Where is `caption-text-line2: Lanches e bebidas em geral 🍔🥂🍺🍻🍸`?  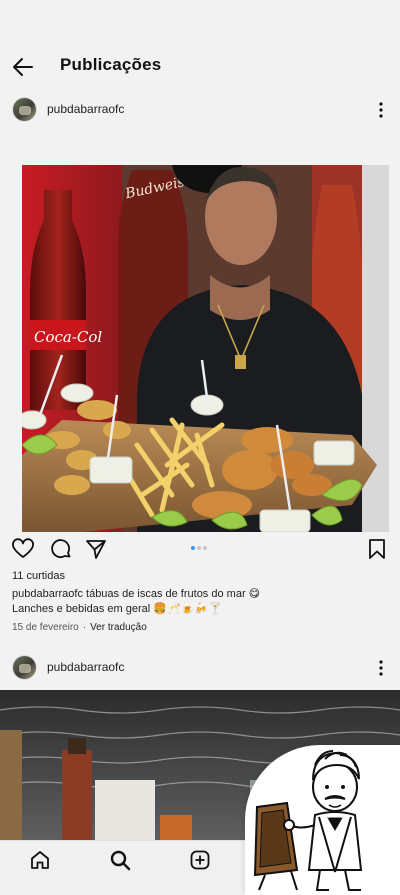
caption-text-line2: Lanches e bebidas em geral 🍔🥂🍺🍻🍸 is located at coordinates (117, 609).